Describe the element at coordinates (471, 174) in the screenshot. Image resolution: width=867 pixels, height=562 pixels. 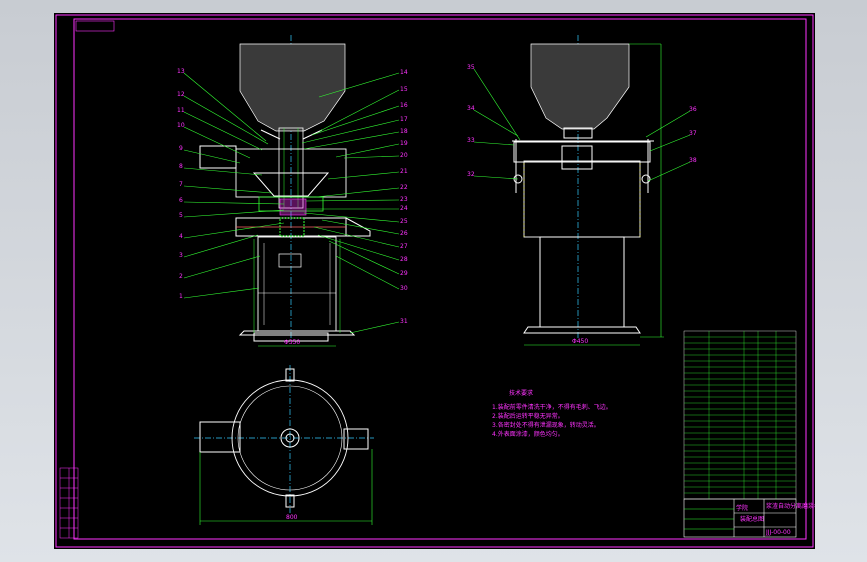
I see `svg-text: 32` at that location.